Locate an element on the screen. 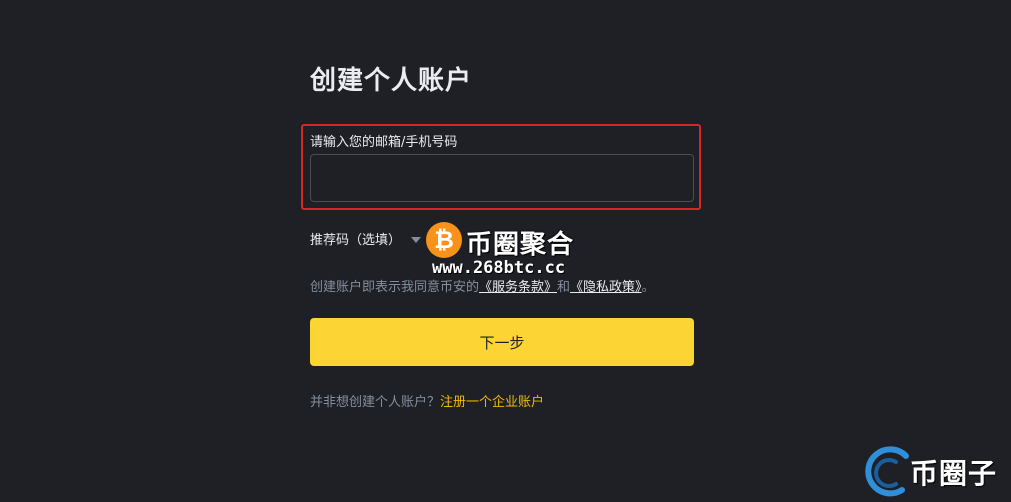 The width and height of the screenshot is (1011, 502). next-button: 下一步 is located at coordinates (502, 342).